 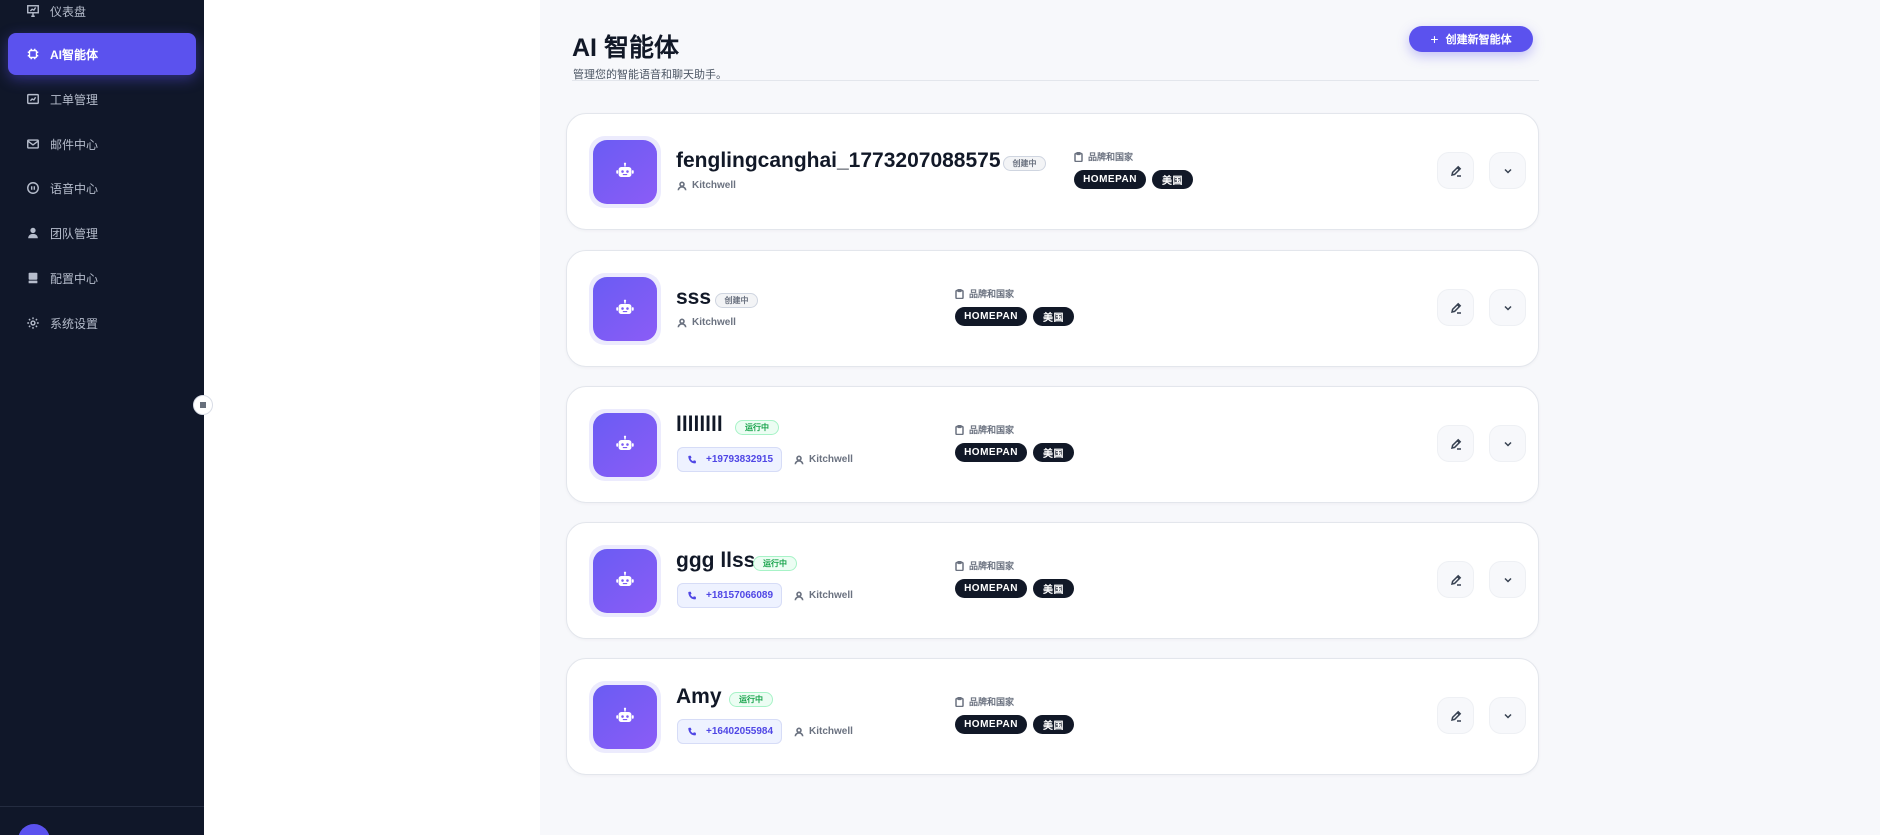 I want to click on sidebar-item-voice: 语音中心, so click(x=102, y=188).